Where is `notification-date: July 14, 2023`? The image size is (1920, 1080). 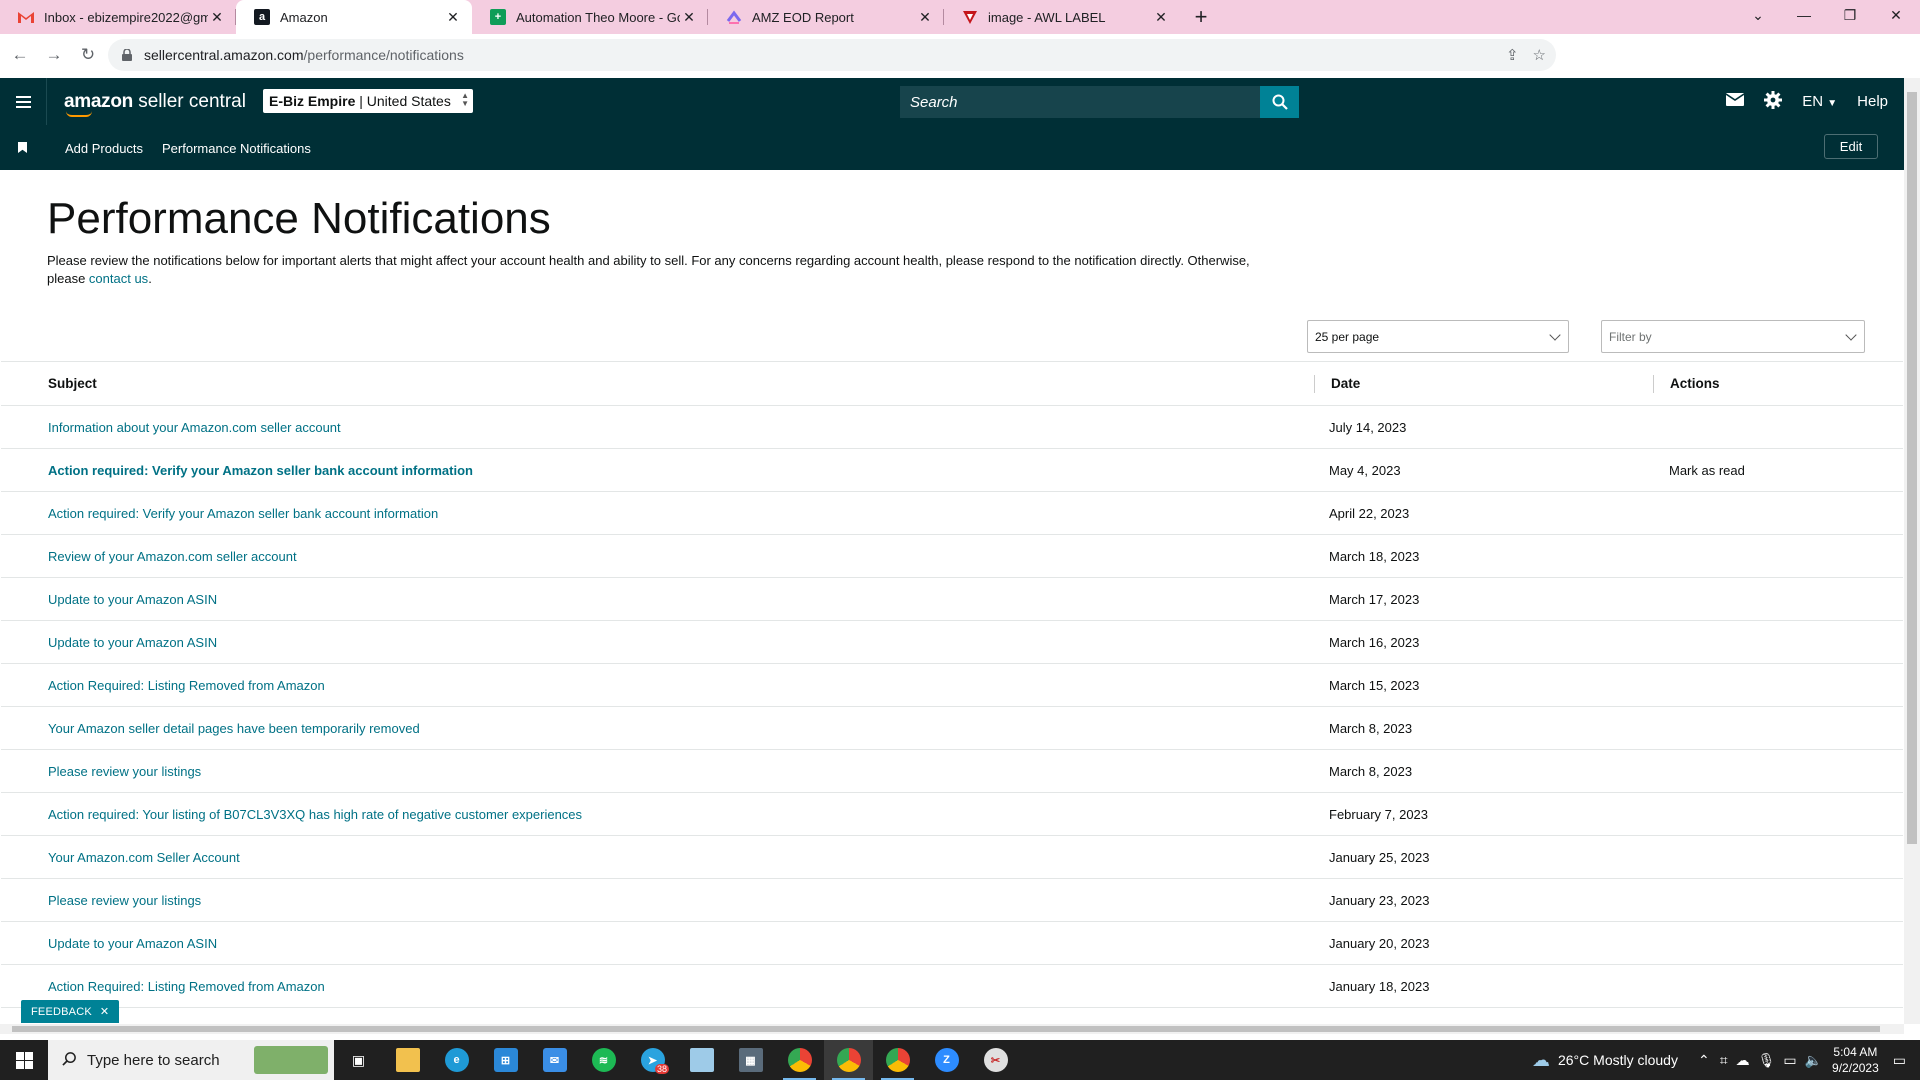 notification-date: July 14, 2023 is located at coordinates (1368, 427).